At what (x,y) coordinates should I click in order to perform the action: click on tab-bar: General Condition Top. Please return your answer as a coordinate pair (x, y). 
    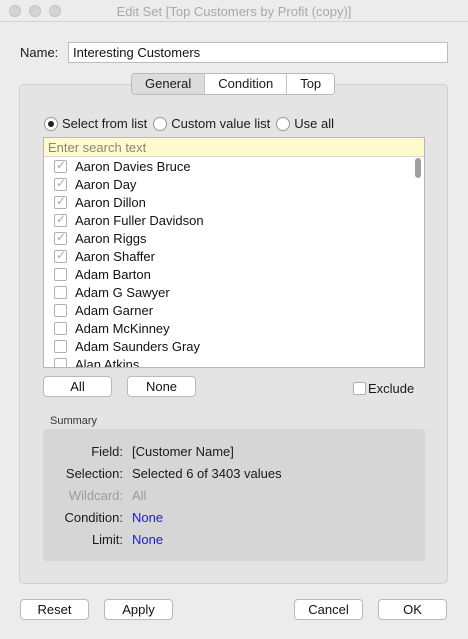
    Looking at the image, I should click on (233, 84).